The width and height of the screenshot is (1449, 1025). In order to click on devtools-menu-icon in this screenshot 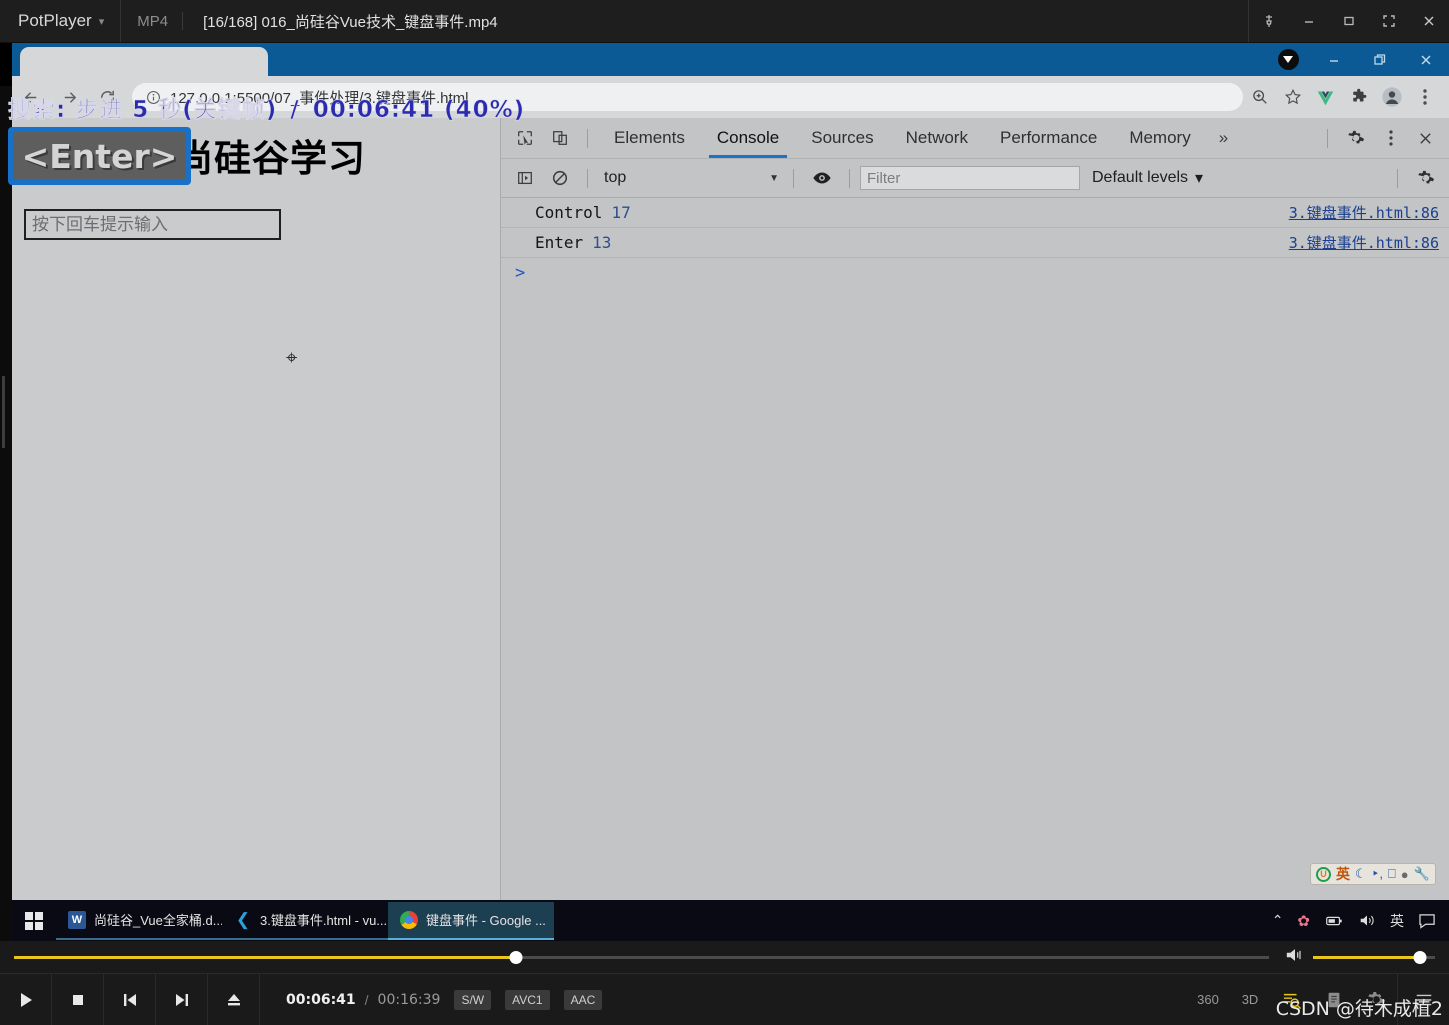, I will do `click(1390, 138)`.